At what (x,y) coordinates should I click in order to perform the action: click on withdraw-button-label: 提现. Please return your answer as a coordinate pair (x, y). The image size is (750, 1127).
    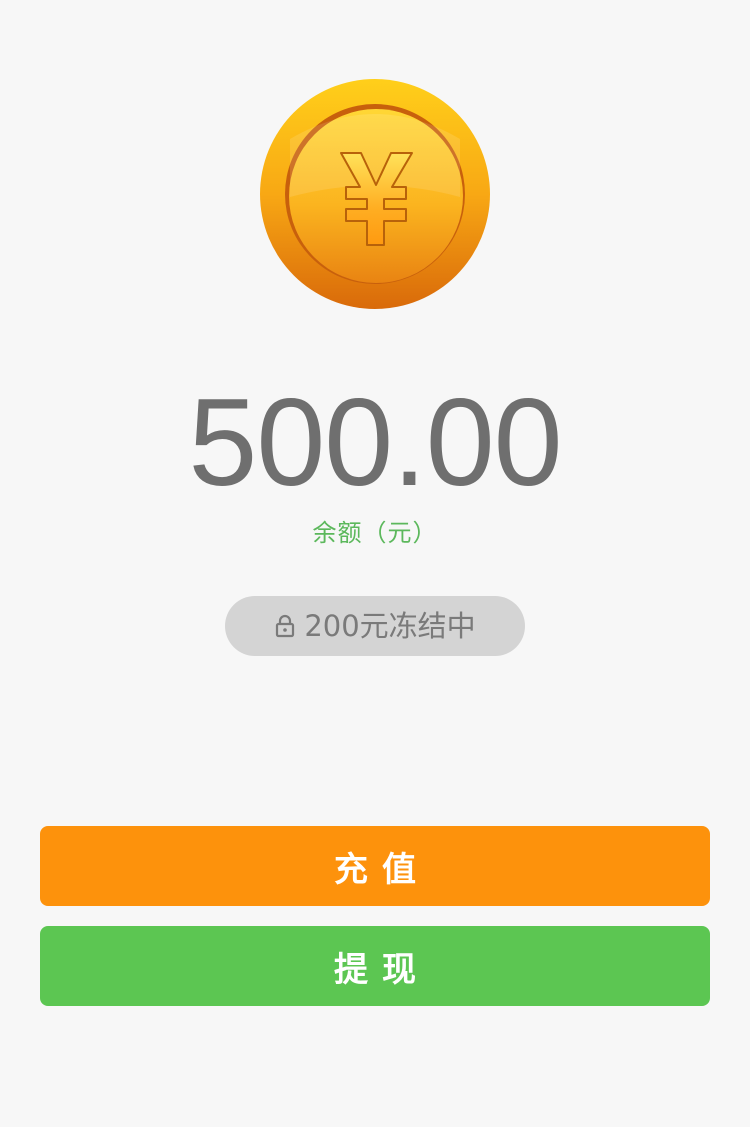
    Looking at the image, I should click on (382, 969).